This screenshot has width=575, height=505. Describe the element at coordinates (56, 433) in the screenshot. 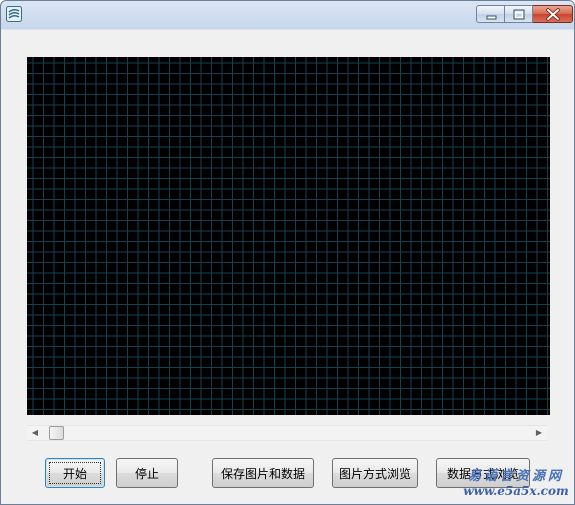

I see `scroll-thumb` at that location.